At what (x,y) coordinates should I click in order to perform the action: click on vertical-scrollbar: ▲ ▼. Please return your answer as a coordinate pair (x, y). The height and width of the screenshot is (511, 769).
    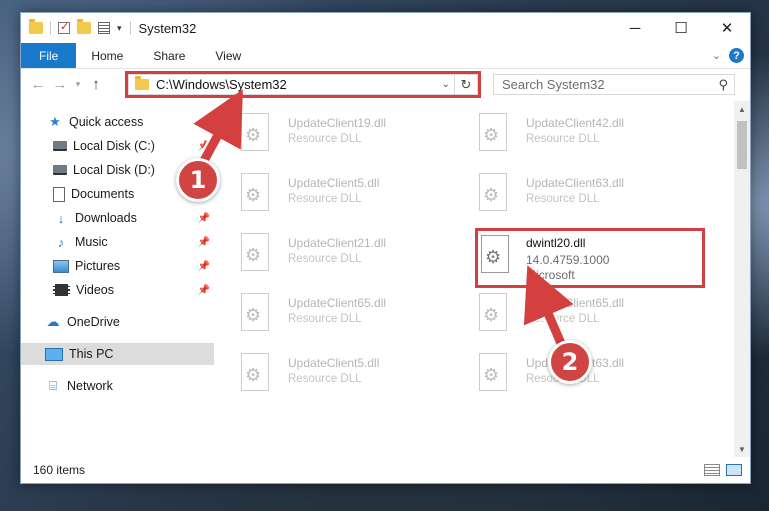
    Looking at the image, I should click on (742, 279).